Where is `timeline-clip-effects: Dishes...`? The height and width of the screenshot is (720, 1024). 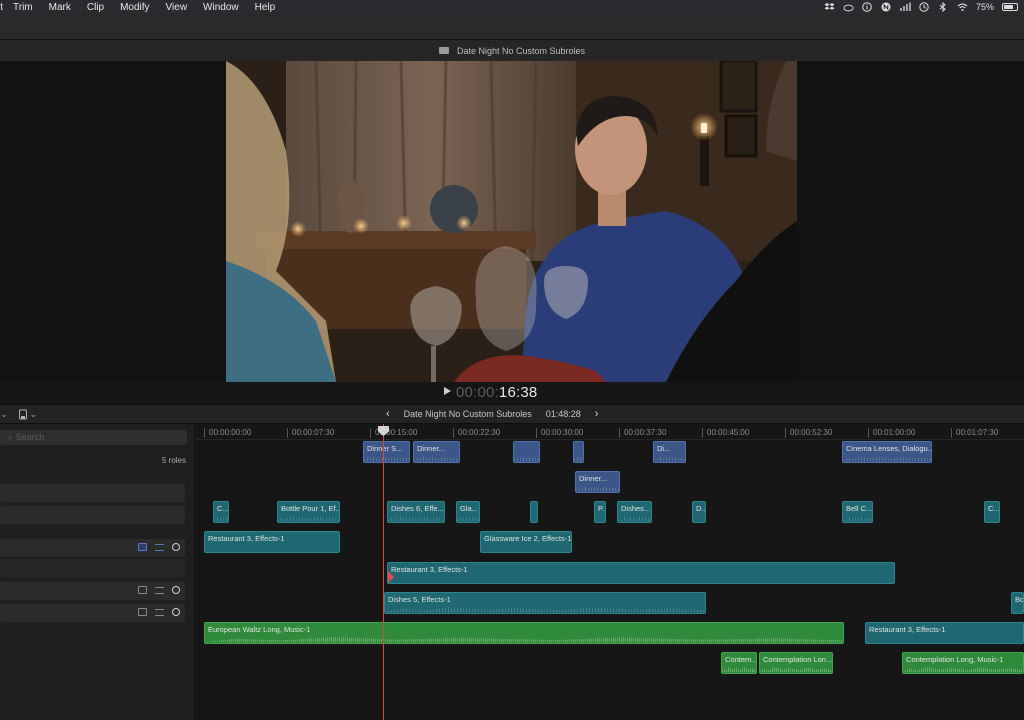
timeline-clip-effects: Dishes... is located at coordinates (634, 512).